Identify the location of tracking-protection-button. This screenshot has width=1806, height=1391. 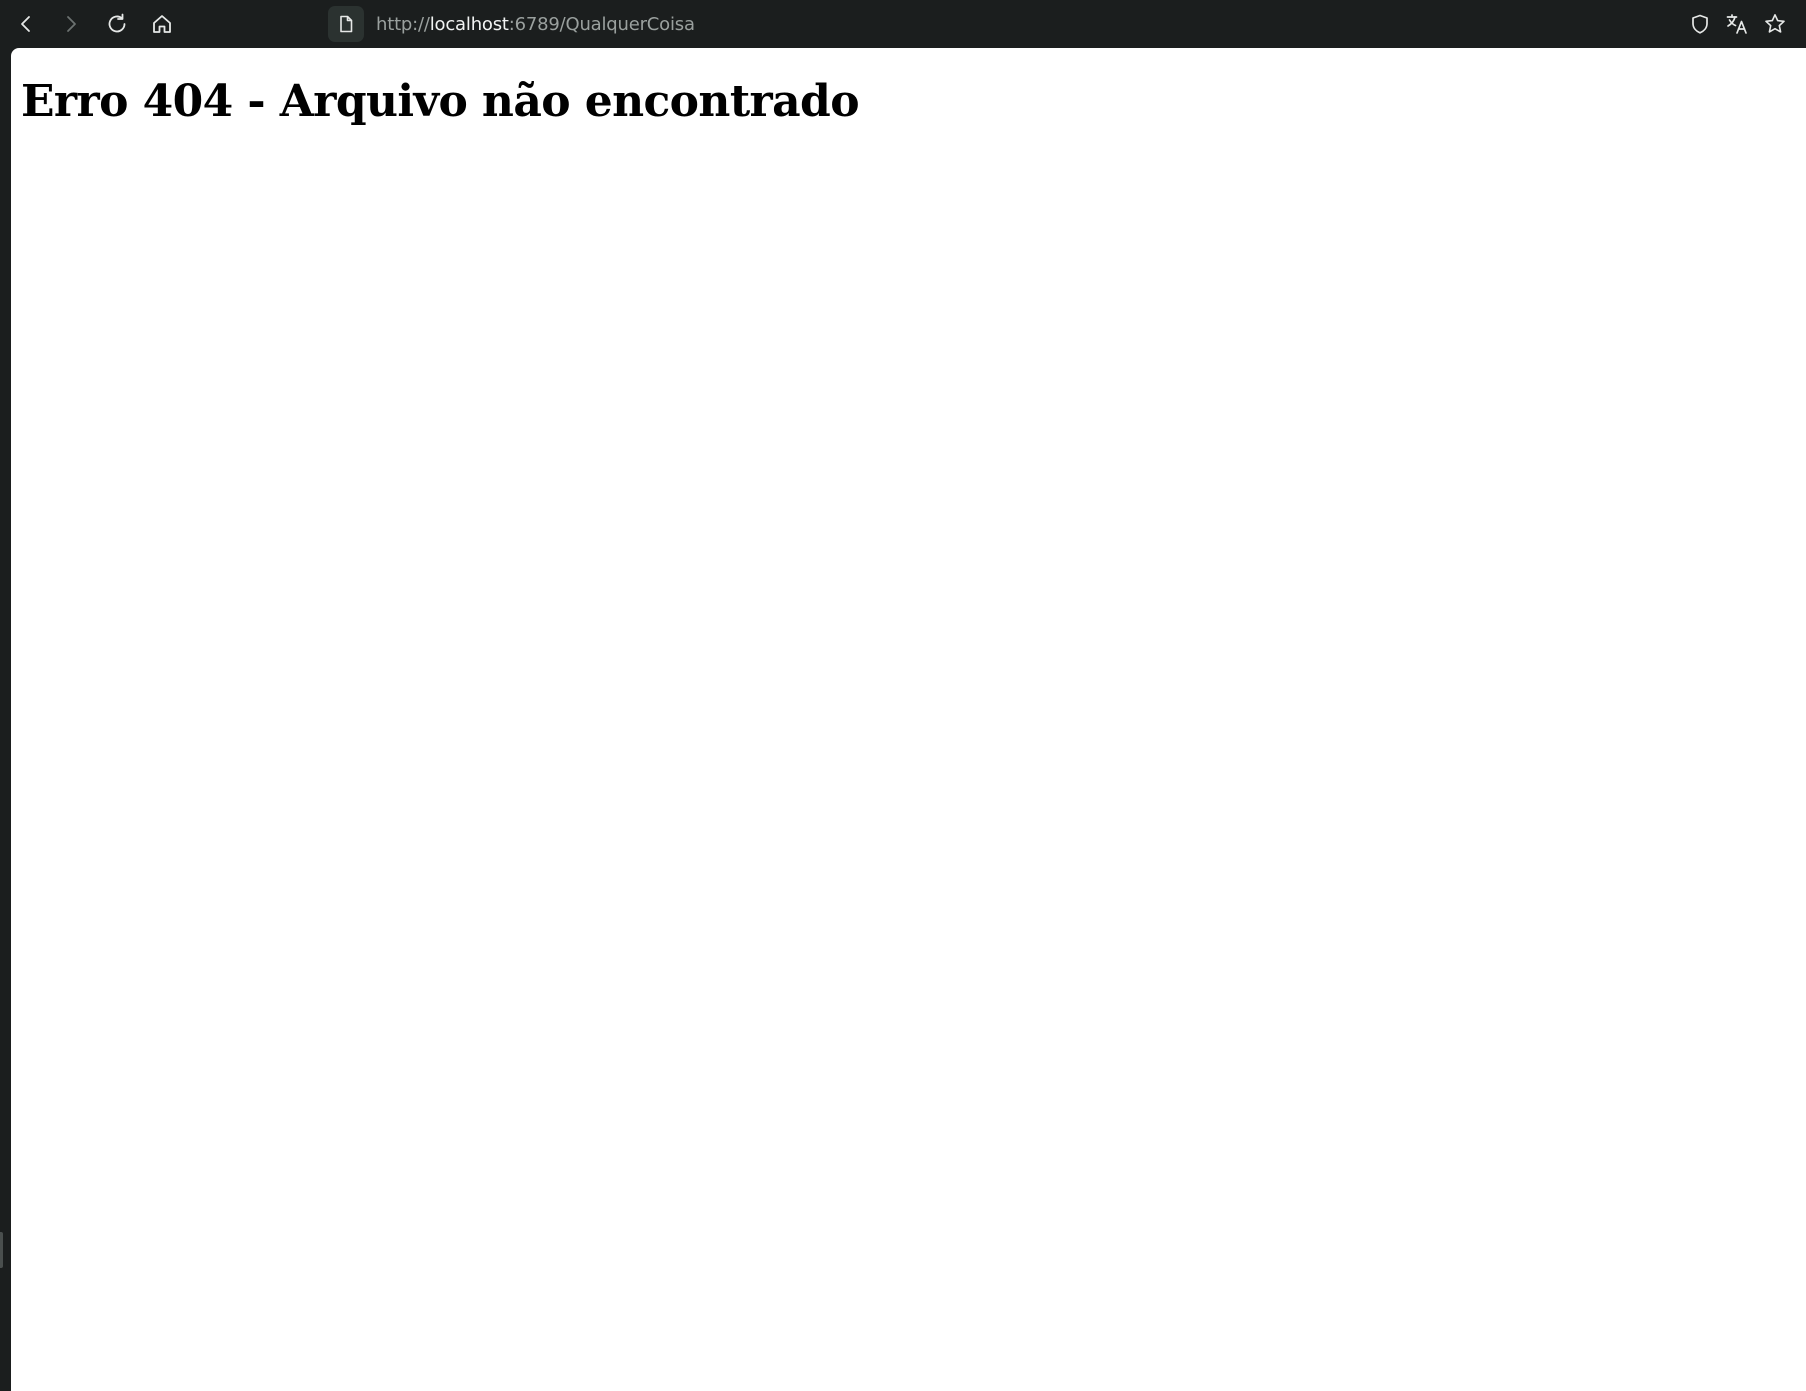
(1700, 24).